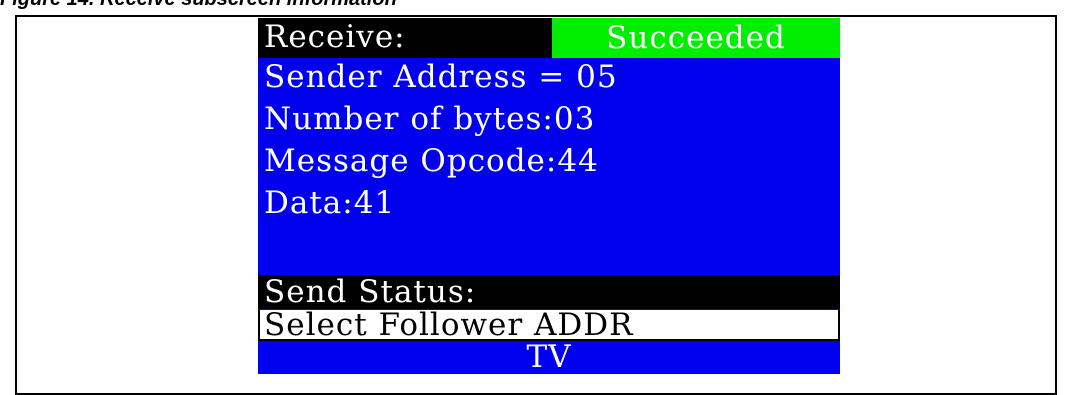 This screenshot has width=1076, height=395. Describe the element at coordinates (330, 203) in the screenshot. I see `data-value: Data:41` at that location.